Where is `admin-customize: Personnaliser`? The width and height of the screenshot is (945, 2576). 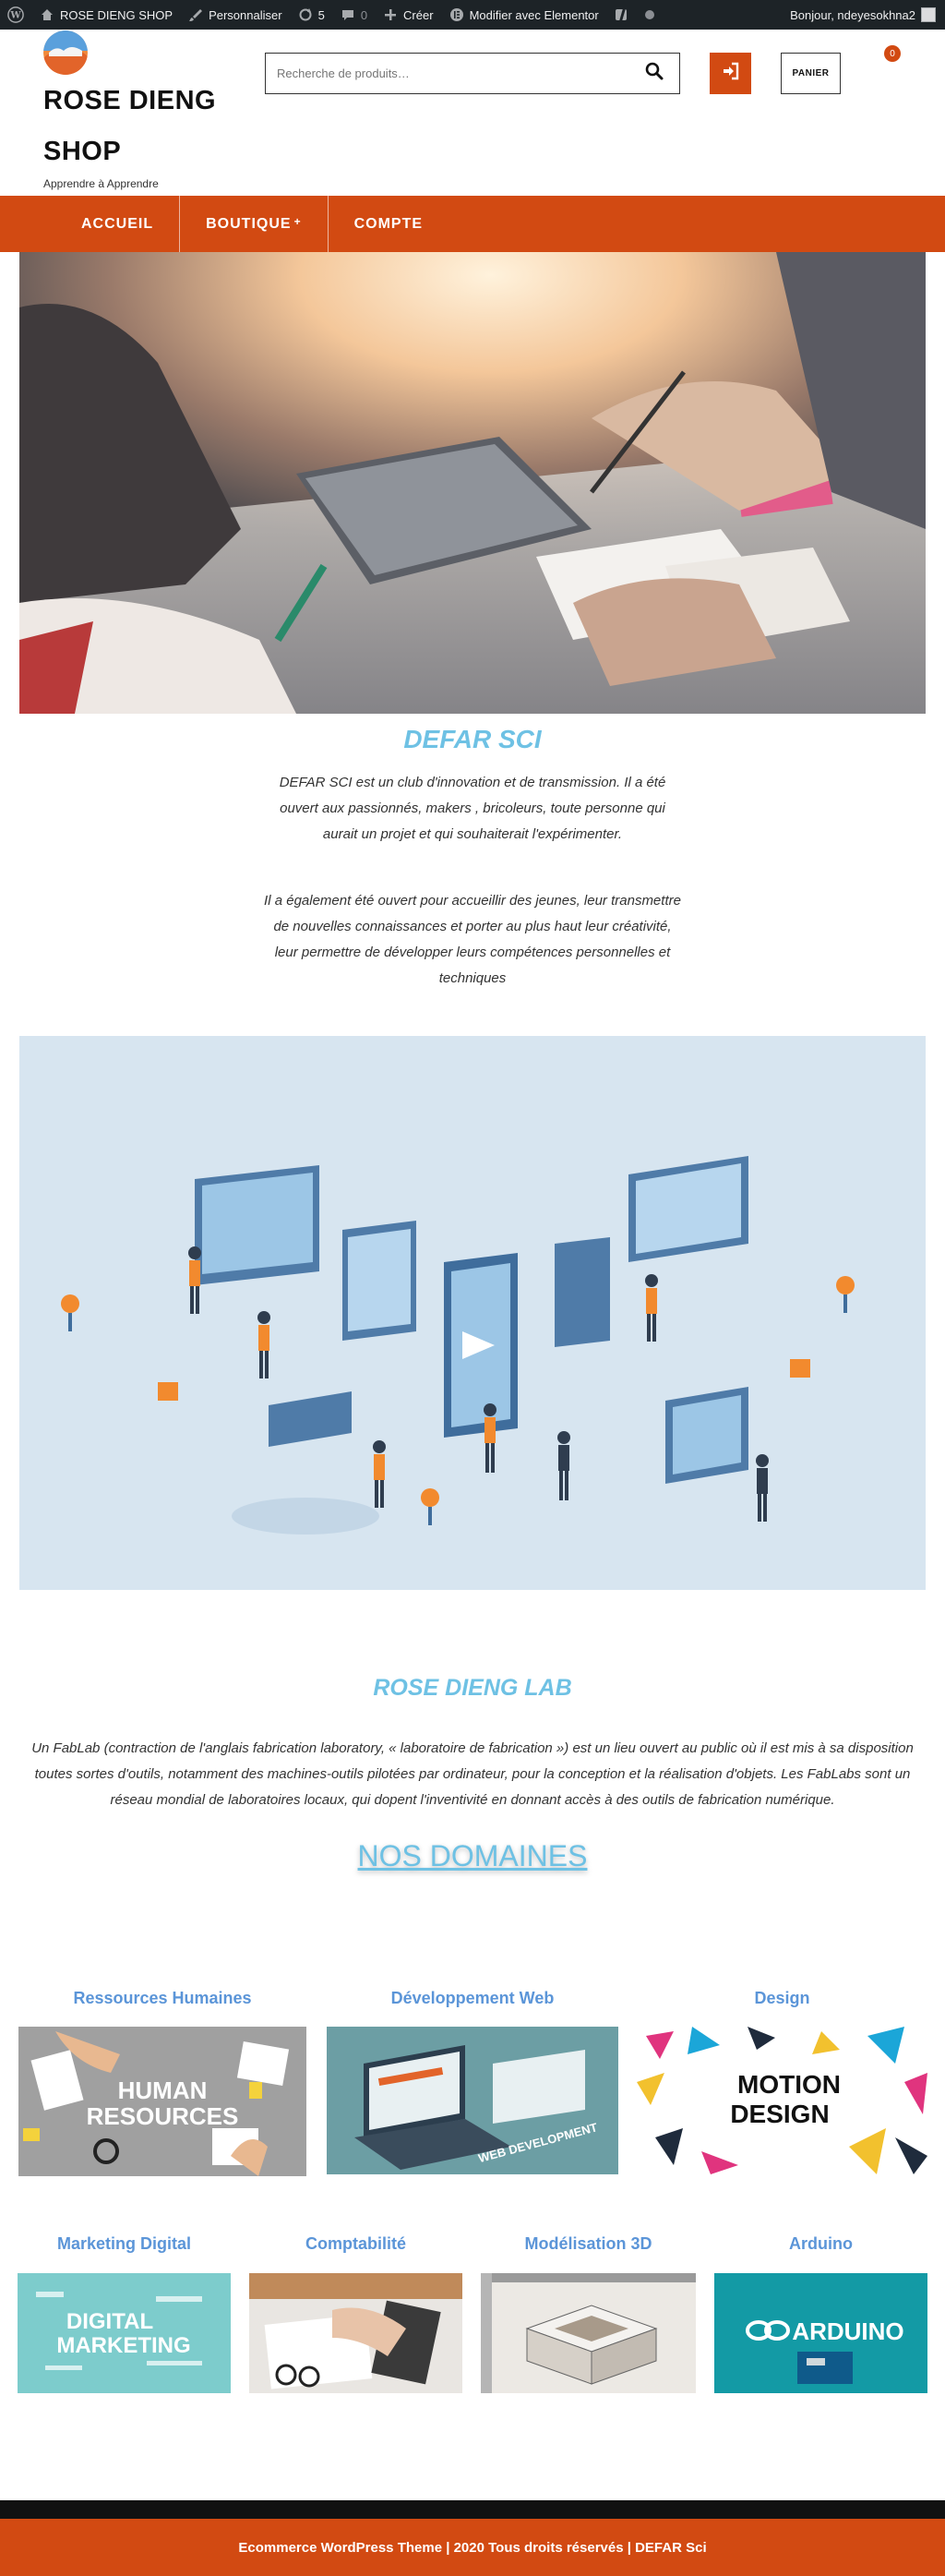 admin-customize: Personnaliser is located at coordinates (235, 15).